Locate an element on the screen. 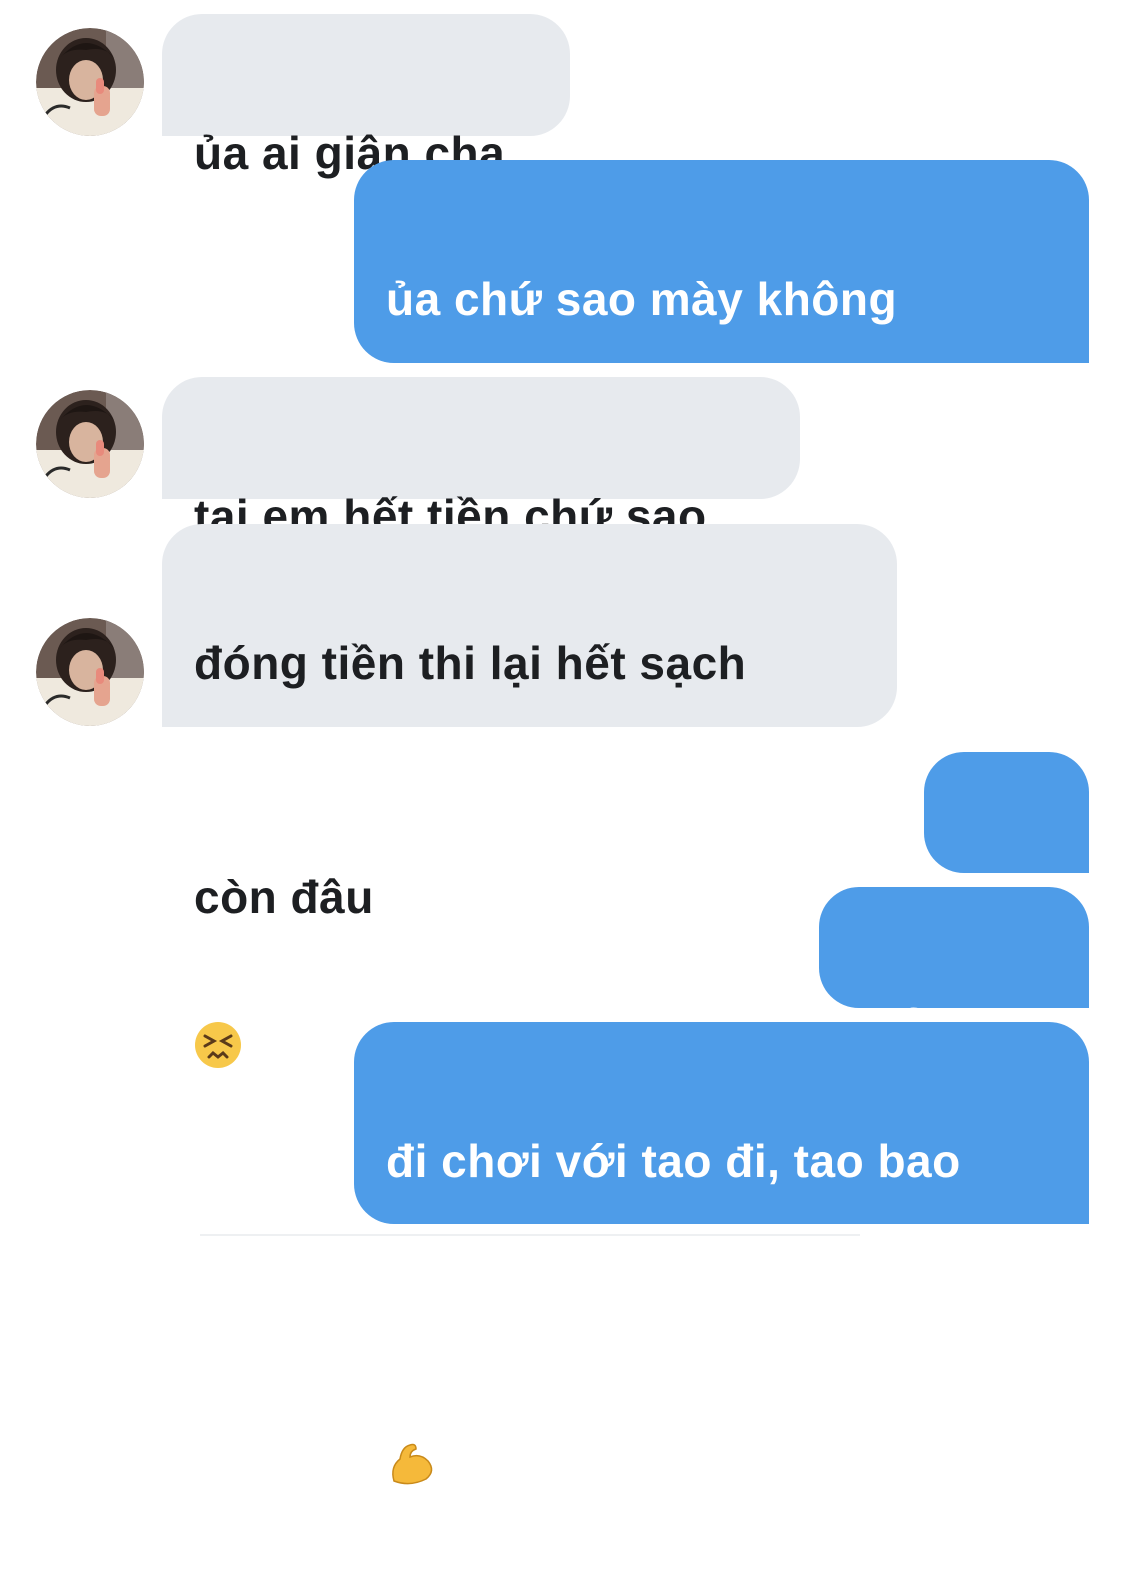  message-bubble-outgoing: tưởng gì is located at coordinates (954, 969).